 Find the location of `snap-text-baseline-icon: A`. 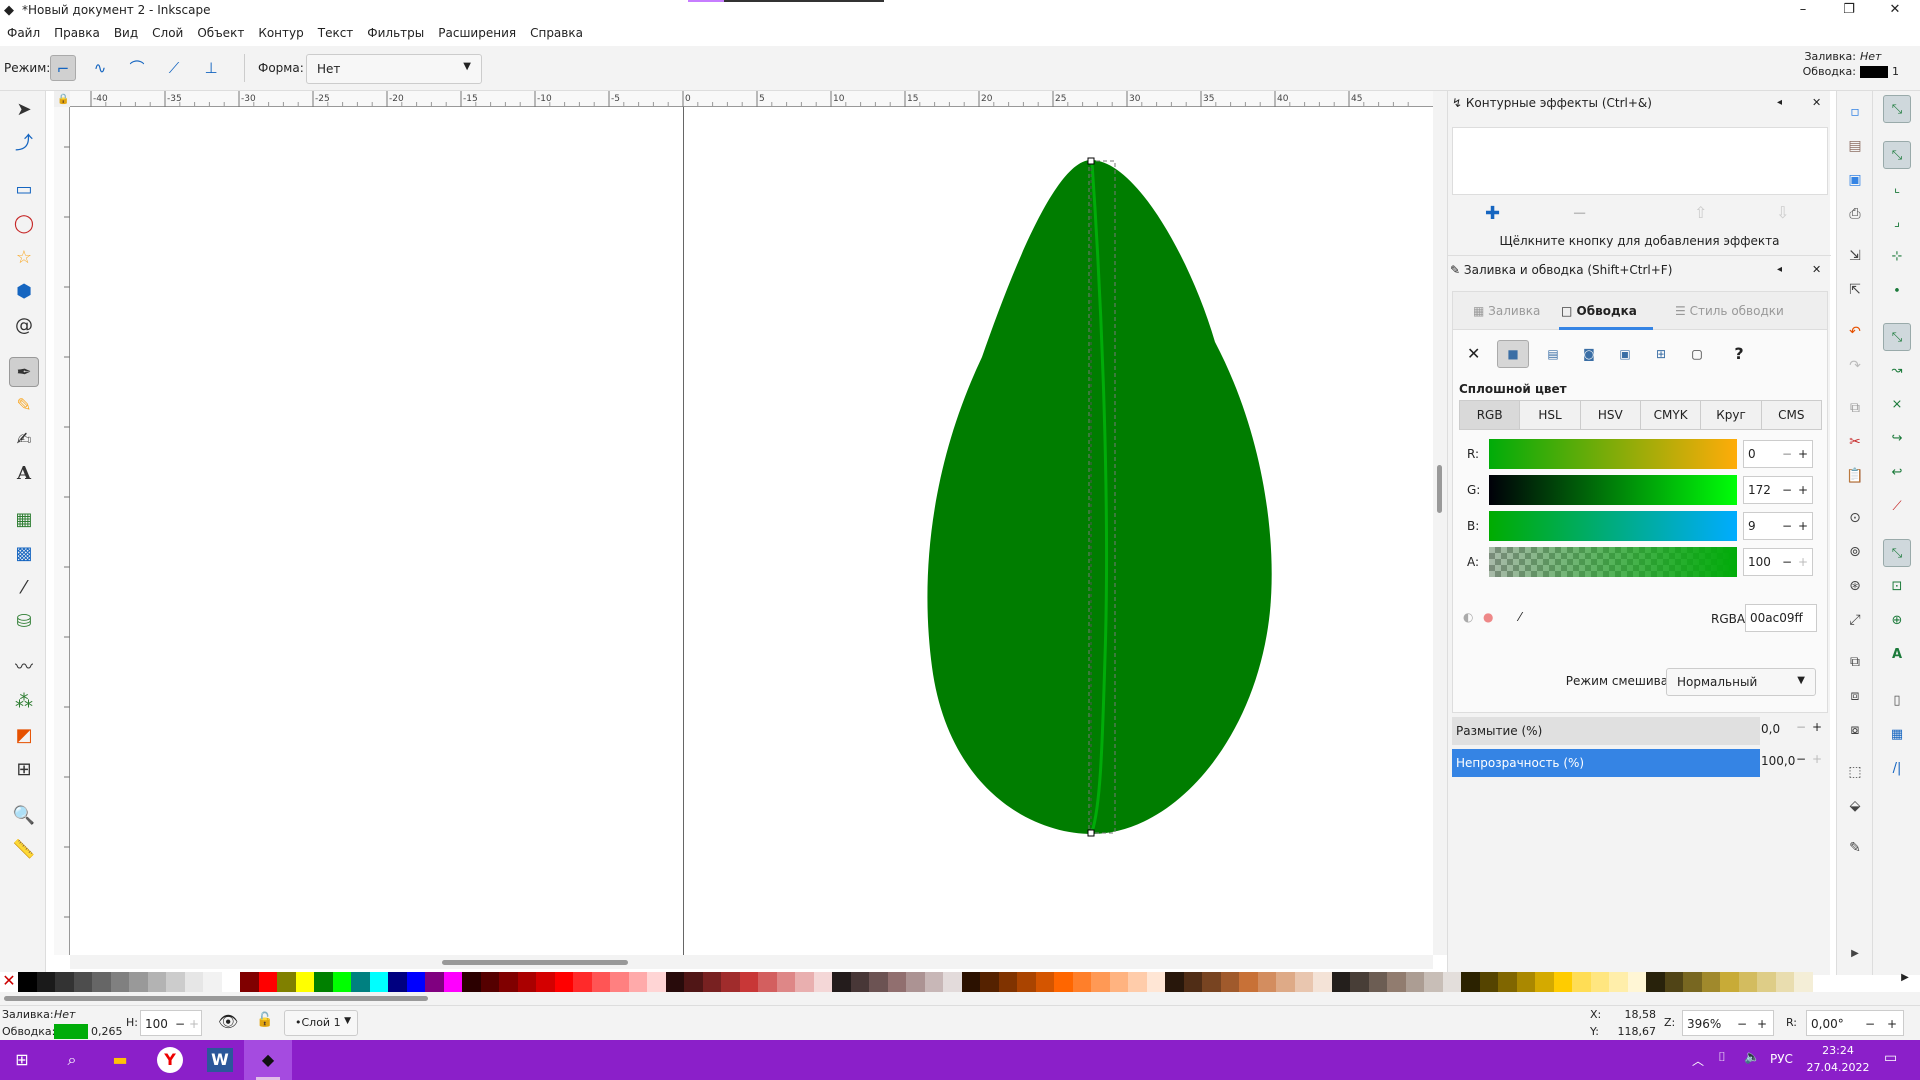

snap-text-baseline-icon: A is located at coordinates (1897, 655).